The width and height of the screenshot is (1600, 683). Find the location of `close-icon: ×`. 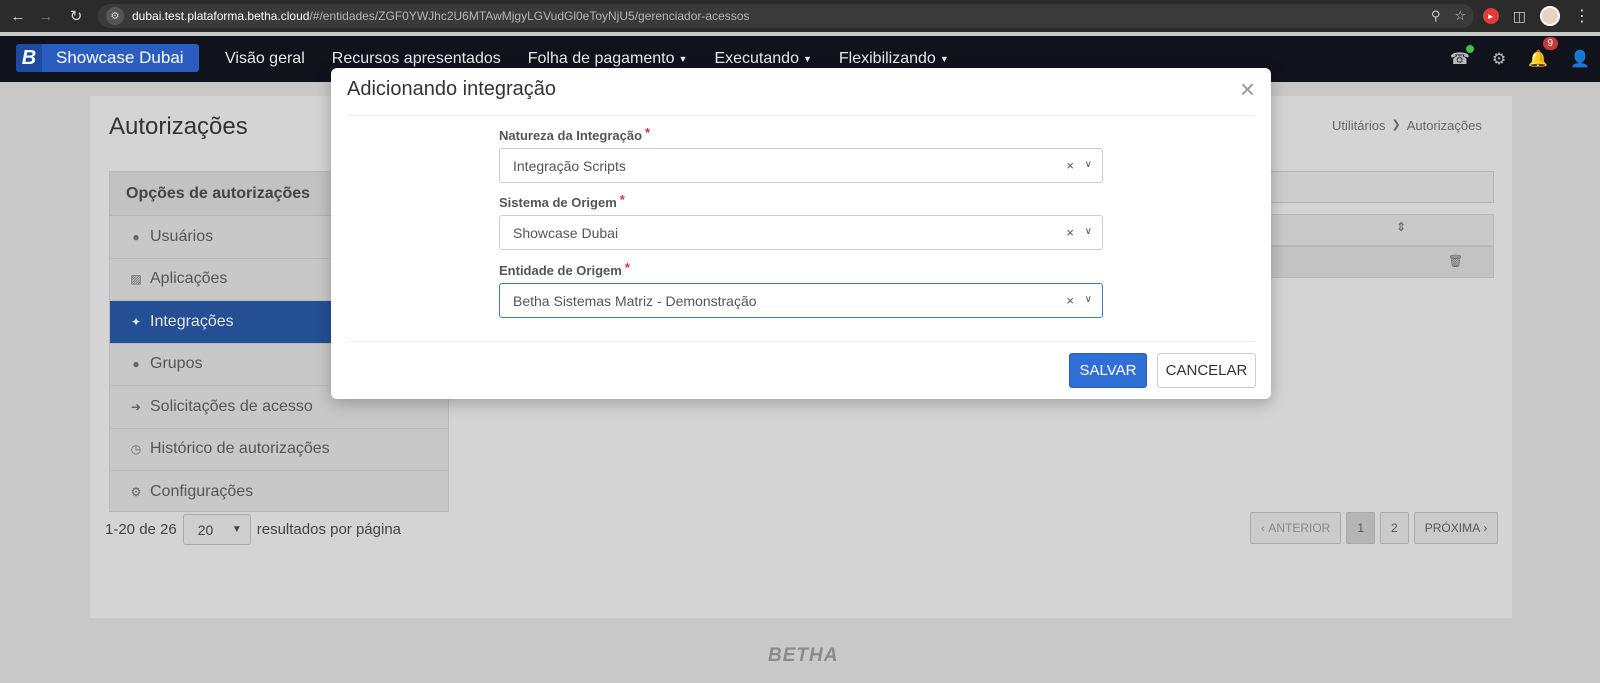

close-icon: × is located at coordinates (1247, 89).